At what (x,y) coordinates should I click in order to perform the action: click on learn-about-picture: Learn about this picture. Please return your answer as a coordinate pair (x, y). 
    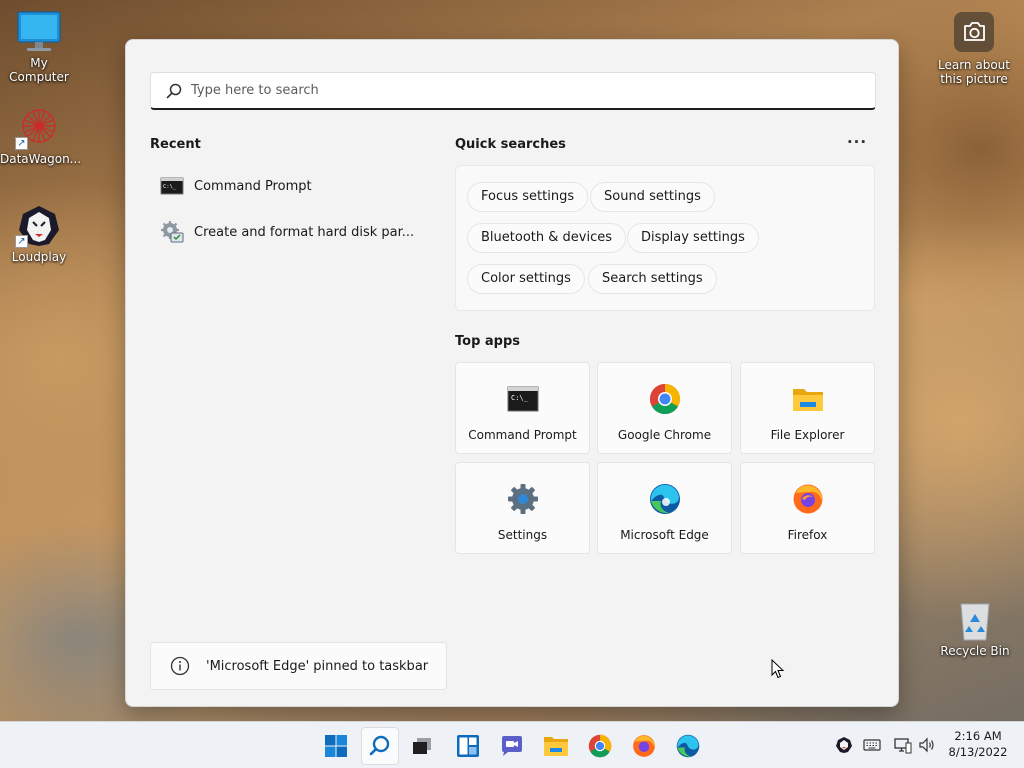
    Looking at the image, I should click on (974, 49).